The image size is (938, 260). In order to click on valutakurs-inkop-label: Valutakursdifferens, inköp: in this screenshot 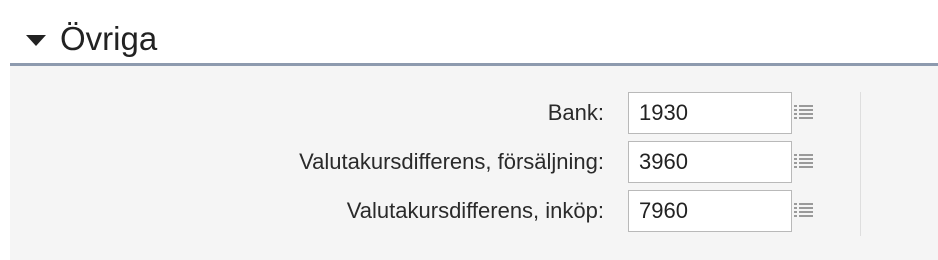, I will do `click(475, 210)`.